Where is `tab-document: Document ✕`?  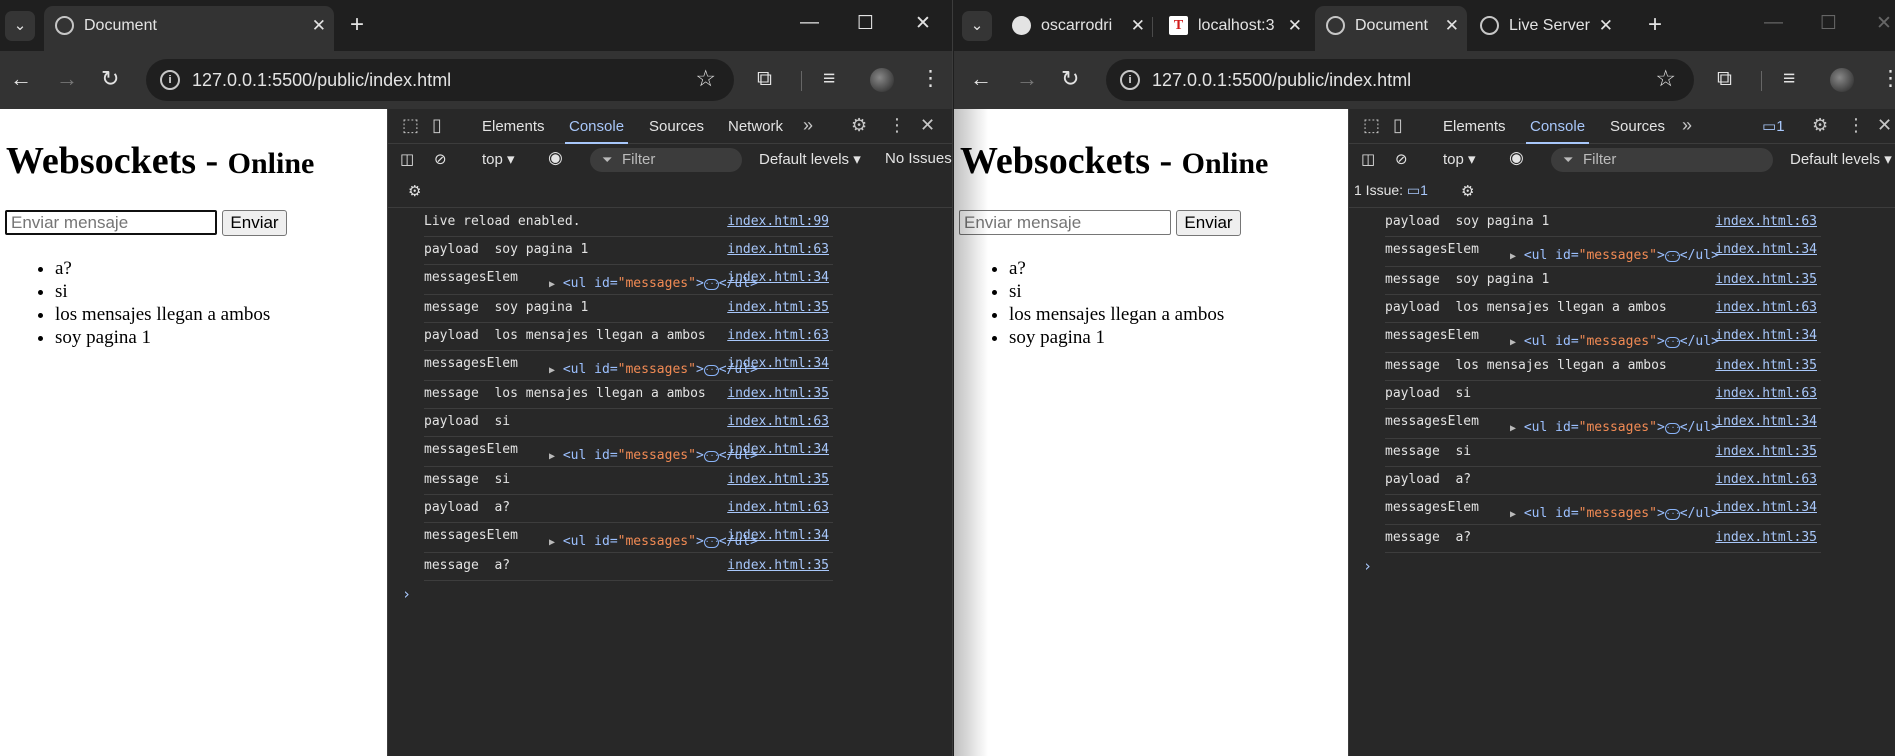
tab-document: Document ✕ is located at coordinates (189, 28).